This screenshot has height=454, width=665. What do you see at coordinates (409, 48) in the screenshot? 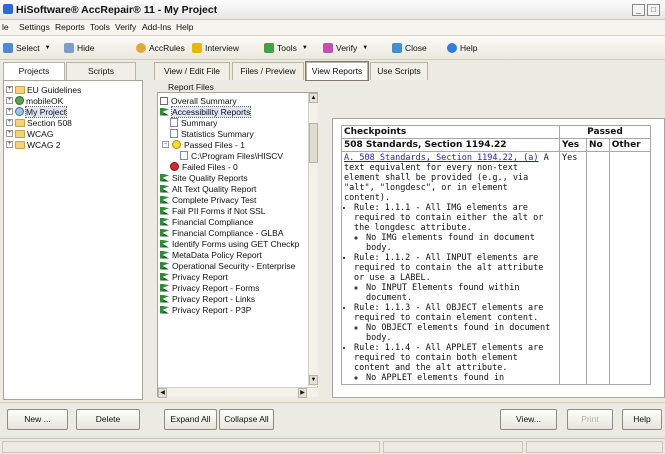
I see `close-button: Close` at bounding box center [409, 48].